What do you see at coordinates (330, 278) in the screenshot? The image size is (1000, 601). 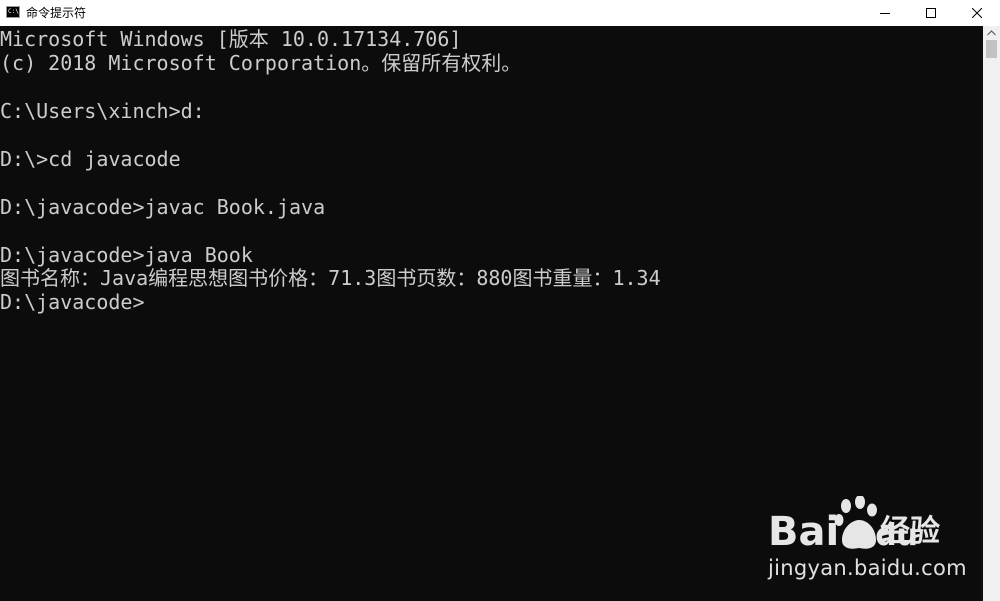 I see `console-line: 图书名称：Java编程思想图书价格：71.3图书页数：880图书重量：1.34` at bounding box center [330, 278].